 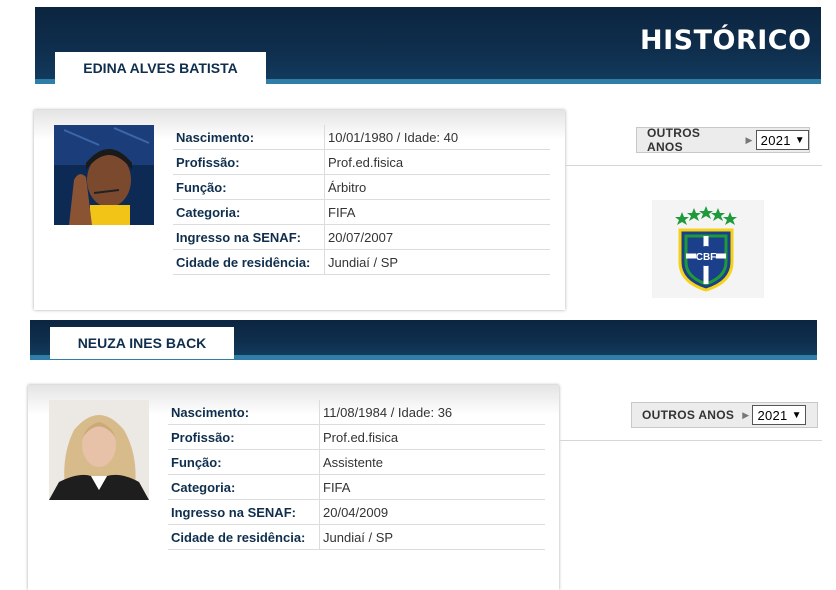 What do you see at coordinates (432, 462) in the screenshot?
I see `info-value: Assistente` at bounding box center [432, 462].